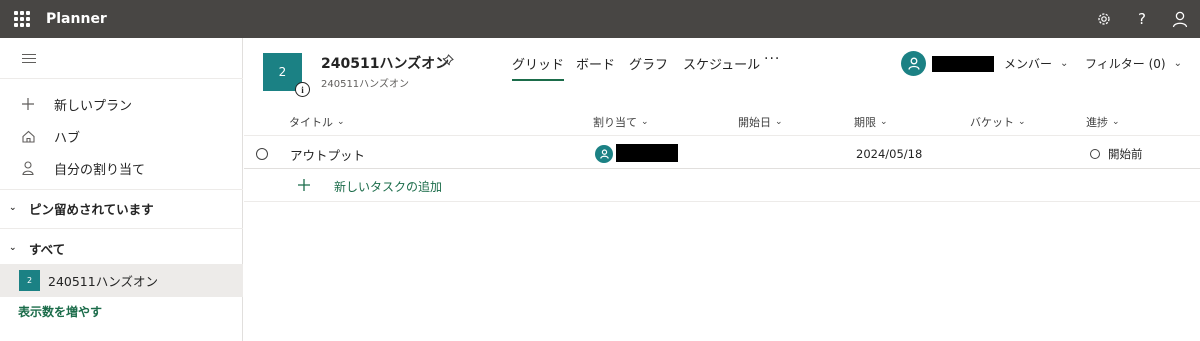 This screenshot has height=341, width=1200. Describe the element at coordinates (647, 153) in the screenshot. I see `redacted-assignee-name` at that location.